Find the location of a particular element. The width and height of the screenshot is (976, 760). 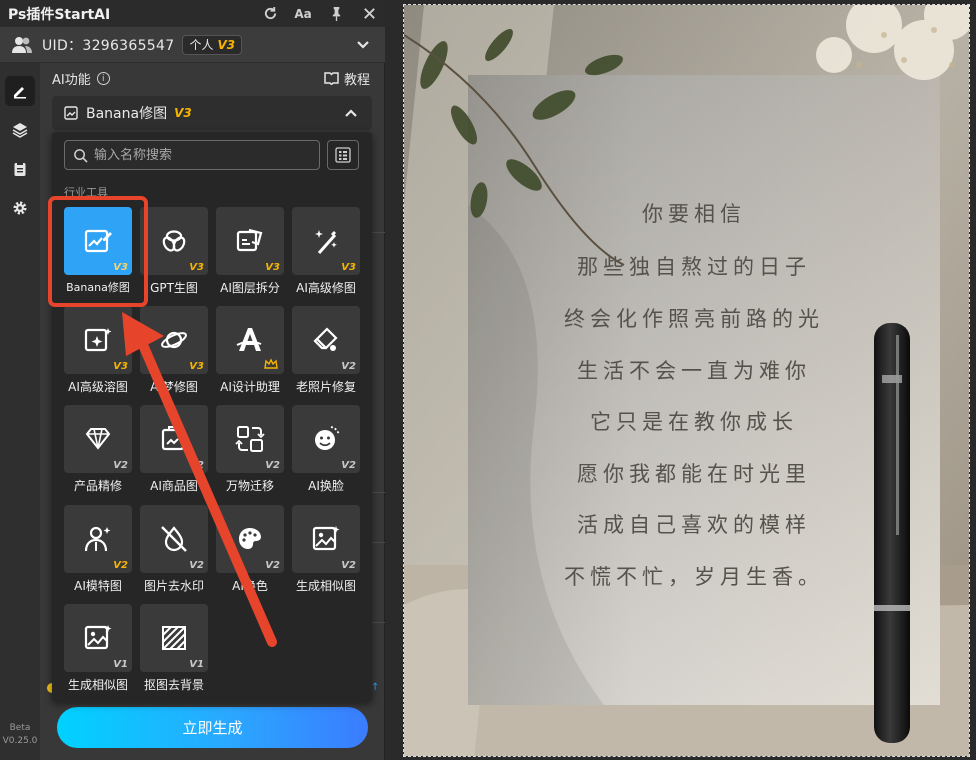

tool-recolor: V2 AI换色 is located at coordinates (250, 551).